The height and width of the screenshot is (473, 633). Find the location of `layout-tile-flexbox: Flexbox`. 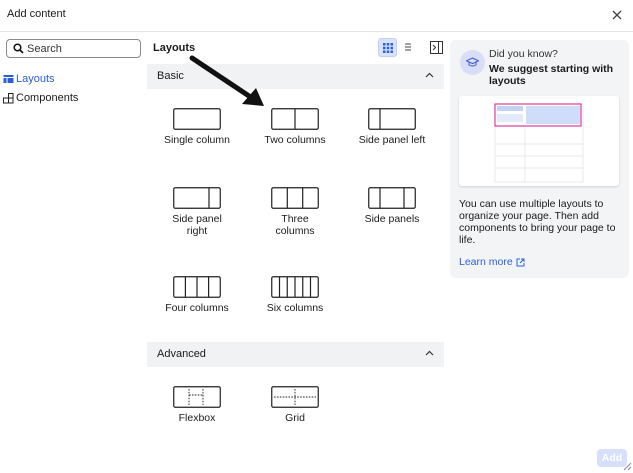

layout-tile-flexbox: Flexbox is located at coordinates (197, 405).